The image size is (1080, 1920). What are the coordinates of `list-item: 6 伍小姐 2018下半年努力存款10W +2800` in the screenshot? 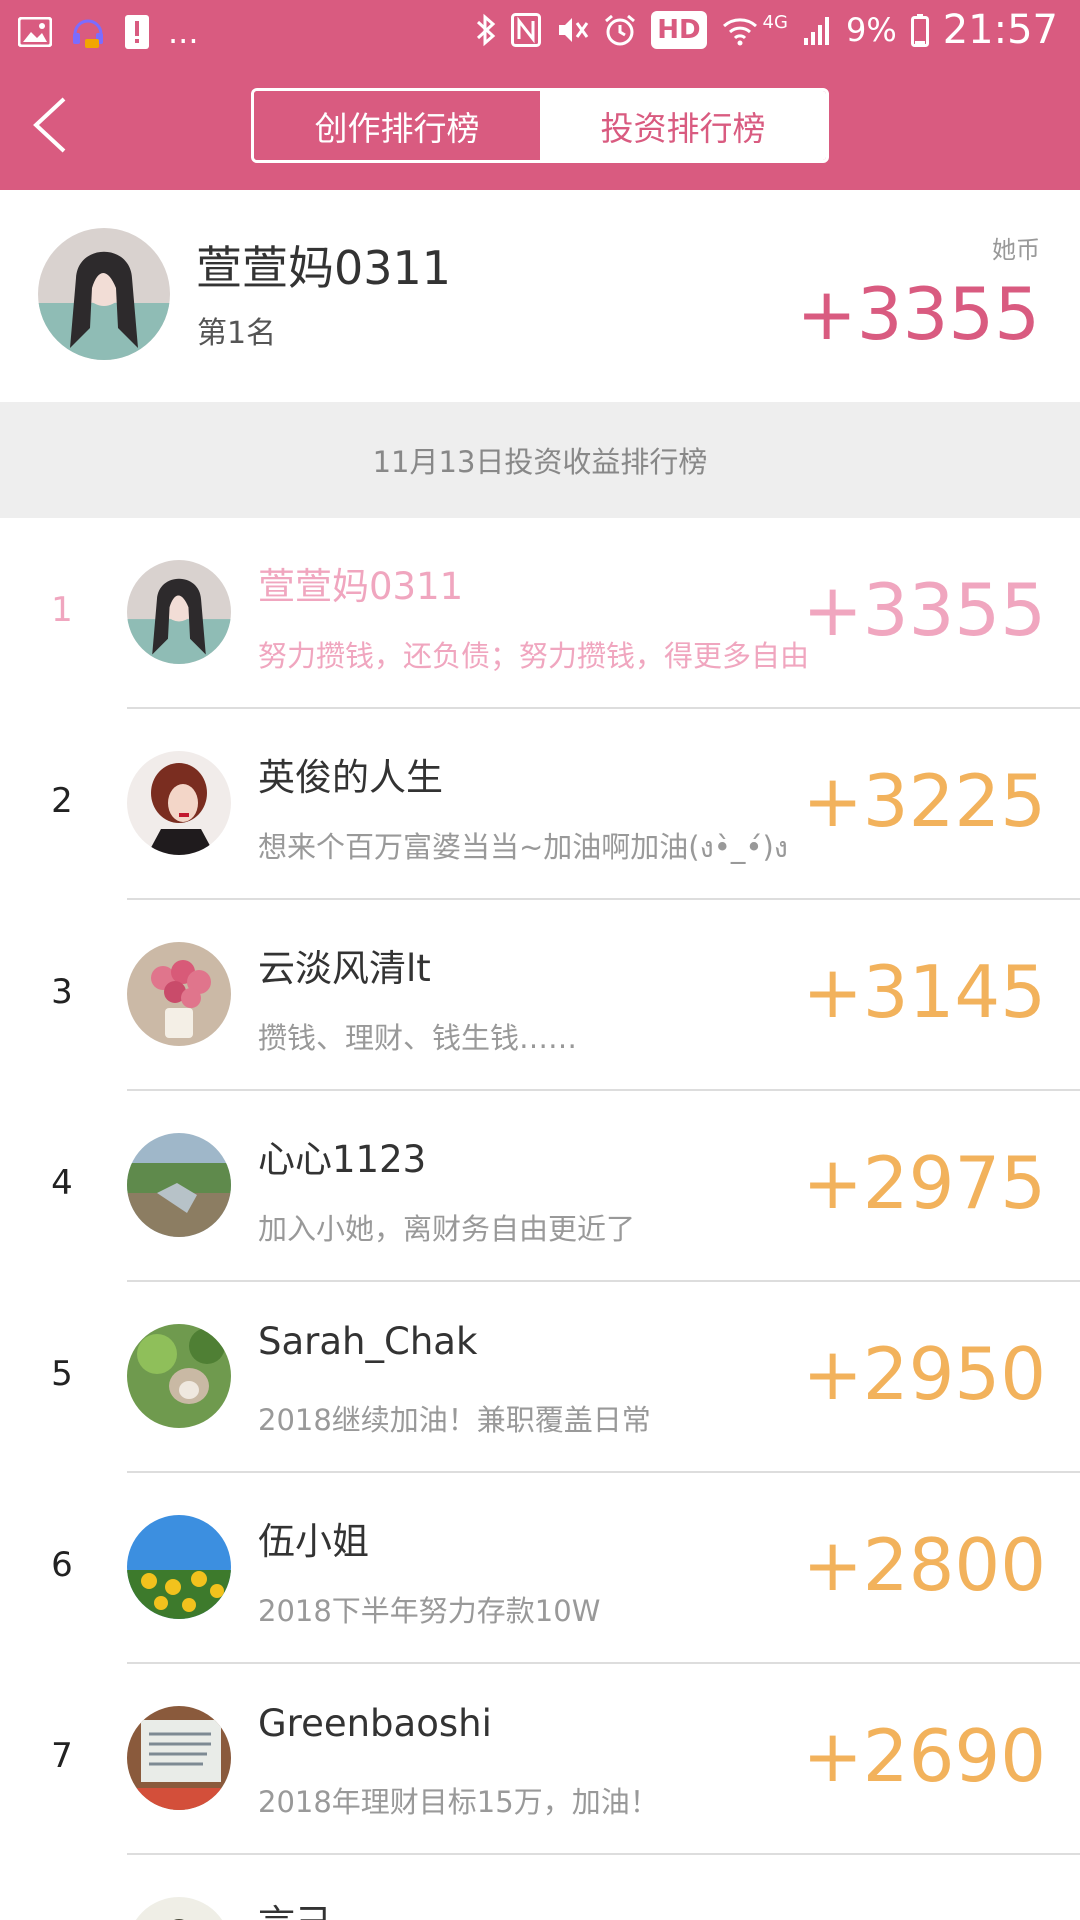 It's located at (540, 1568).